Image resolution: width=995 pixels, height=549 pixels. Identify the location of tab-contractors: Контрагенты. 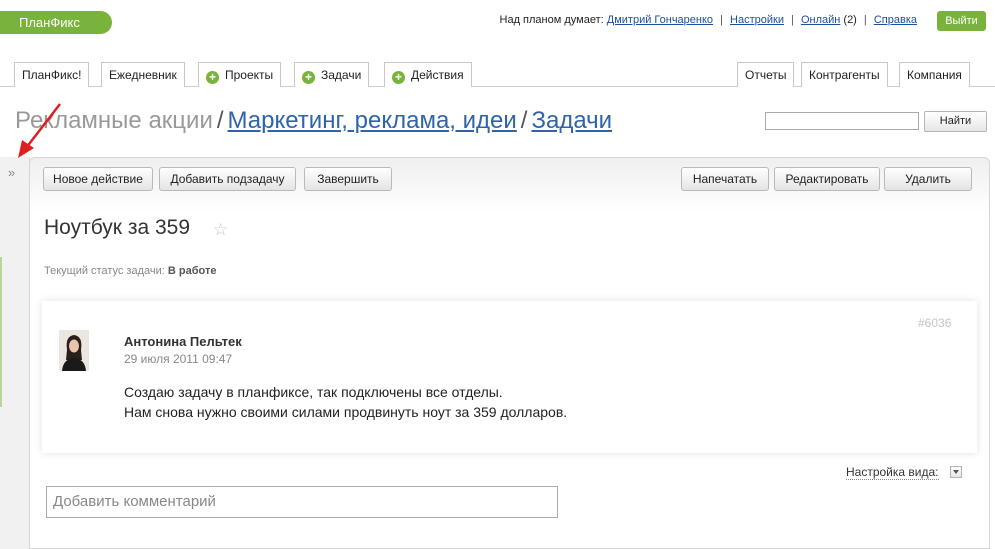
(844, 74).